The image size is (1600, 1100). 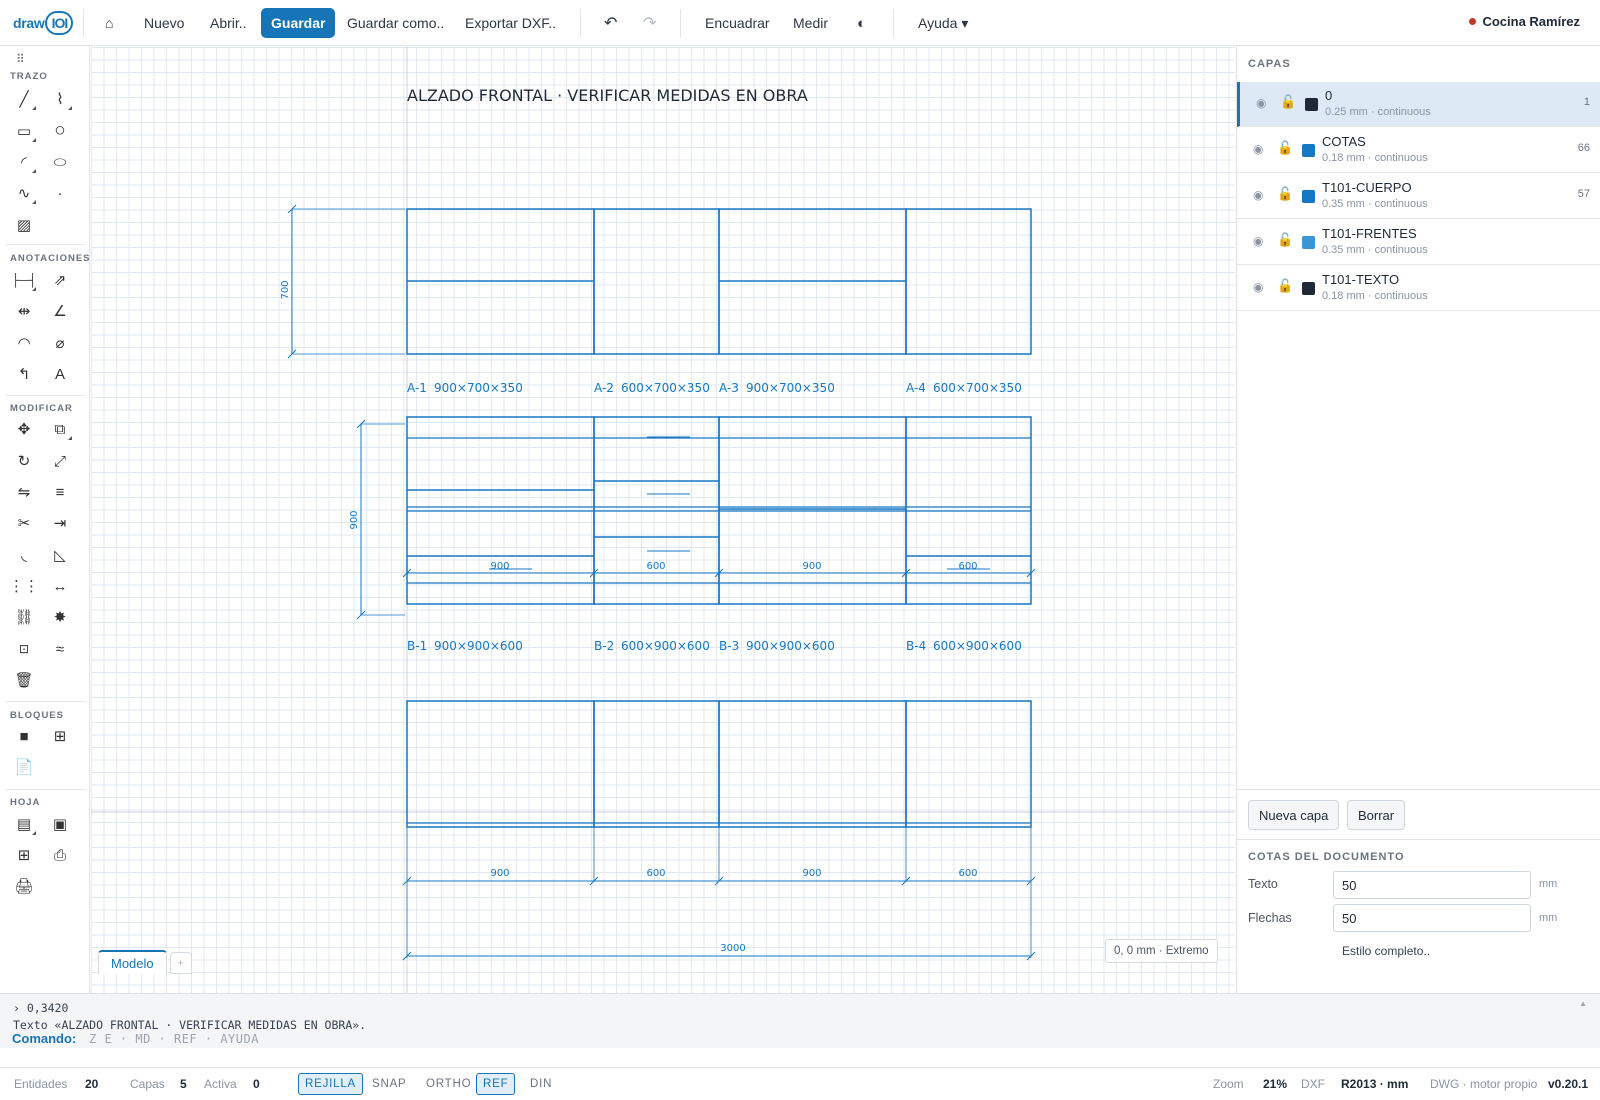 I want to click on app-logo: draw IOI, so click(x=43, y=23).